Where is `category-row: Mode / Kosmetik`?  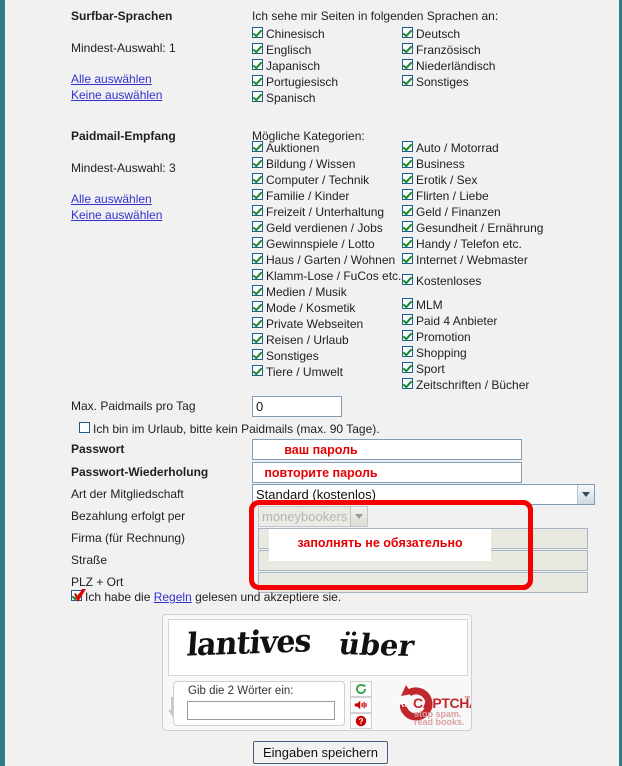
category-row: Mode / Kosmetik is located at coordinates (327, 308).